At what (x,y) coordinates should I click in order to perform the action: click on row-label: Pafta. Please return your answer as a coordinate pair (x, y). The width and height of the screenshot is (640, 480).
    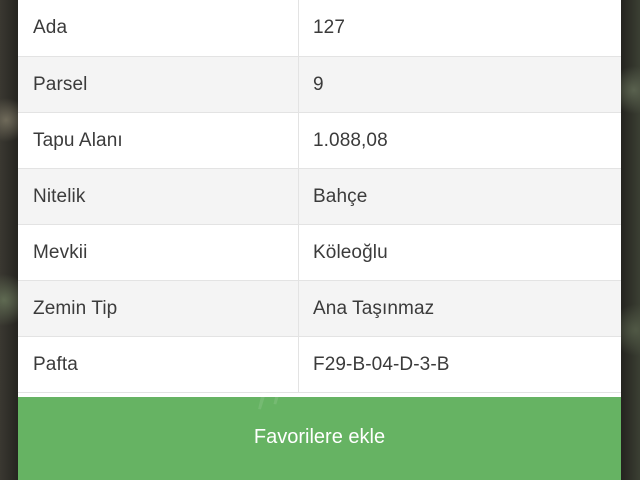
    Looking at the image, I should click on (55, 364).